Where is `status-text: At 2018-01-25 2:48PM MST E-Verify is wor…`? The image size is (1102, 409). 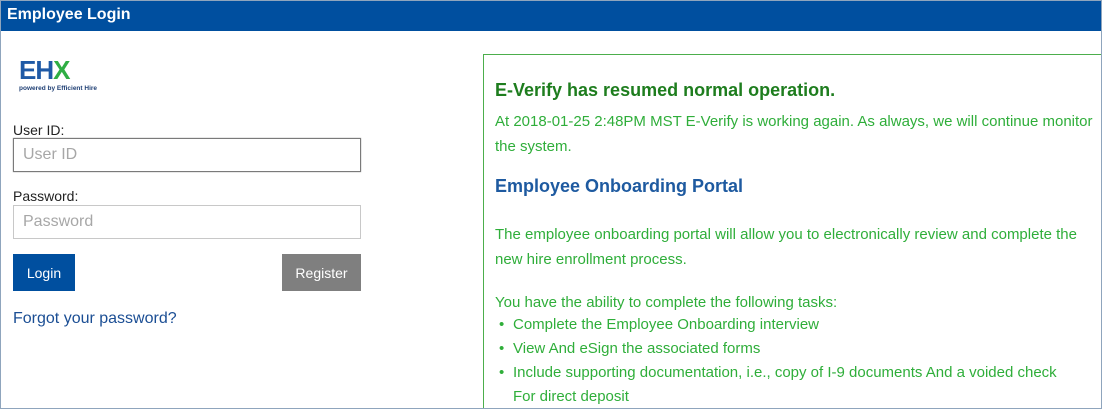
status-text: At 2018-01-25 2:48PM MST E-Verify is wor… is located at coordinates (794, 134).